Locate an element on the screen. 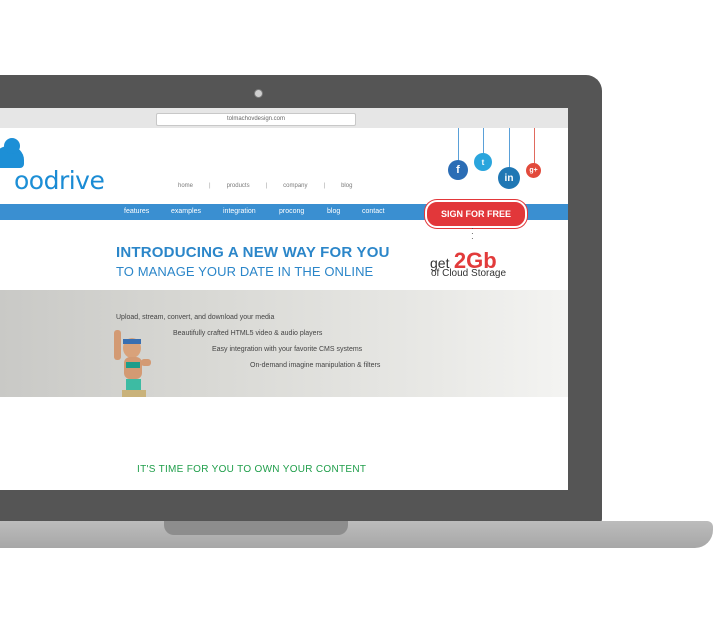 This screenshot has width=714, height=625. sign-up-button: SIGN FOR FREE is located at coordinates (476, 214).